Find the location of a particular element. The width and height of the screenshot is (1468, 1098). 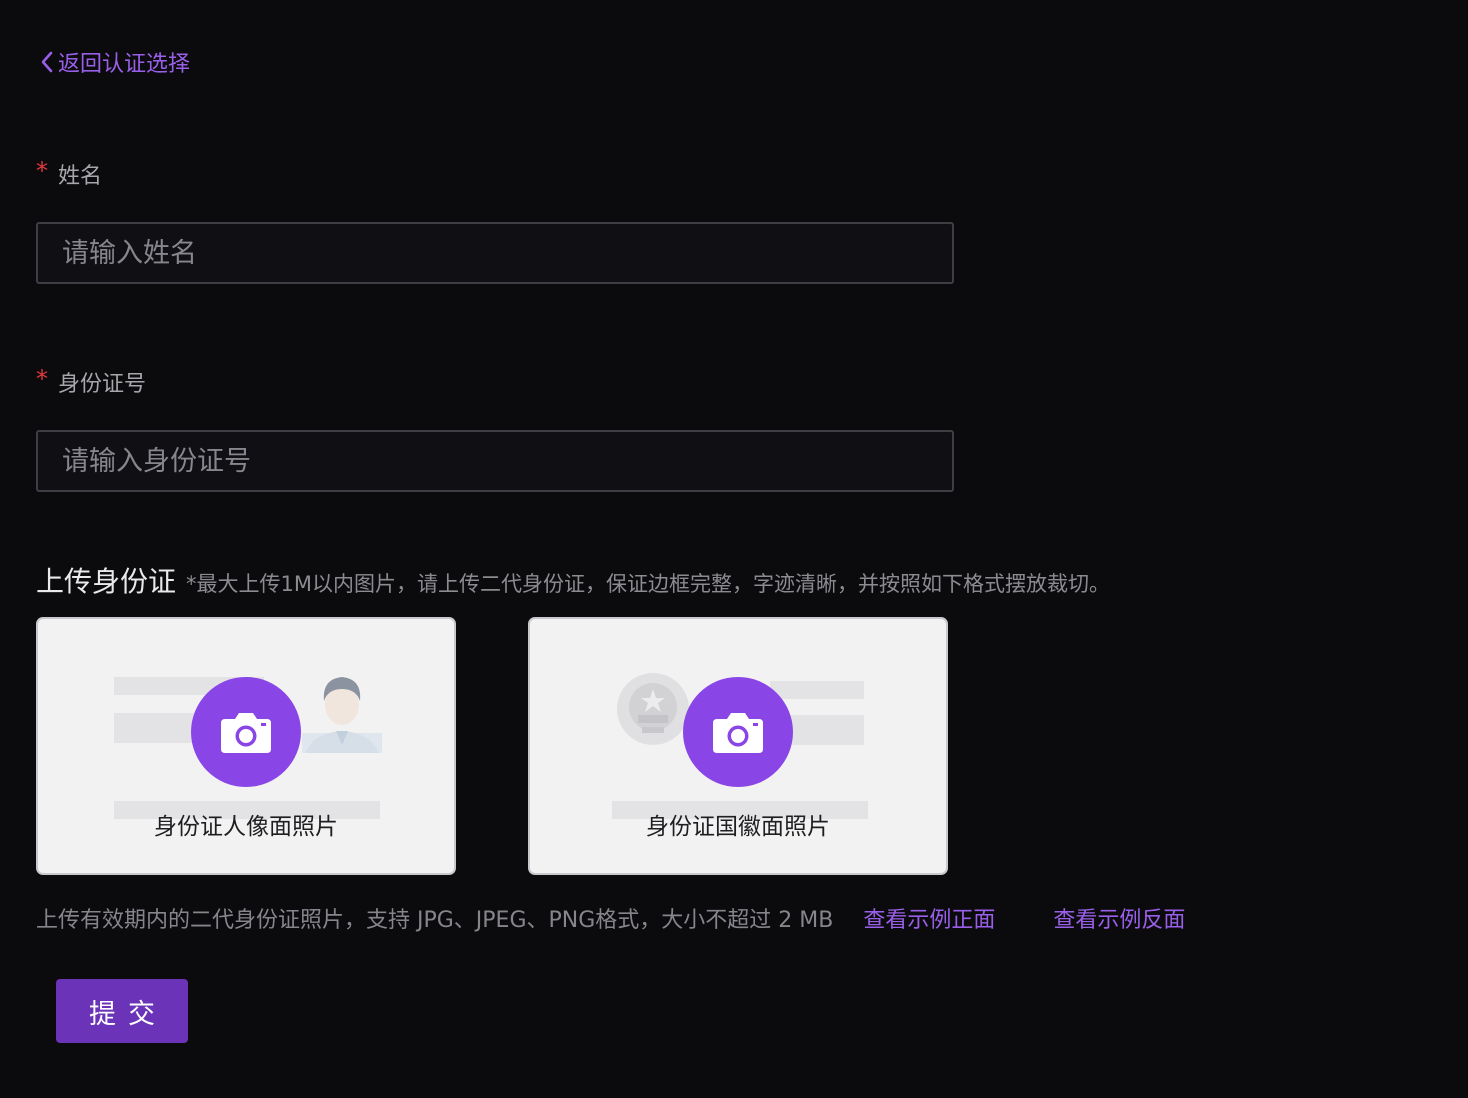

submit-button: 提交 is located at coordinates (122, 1011).